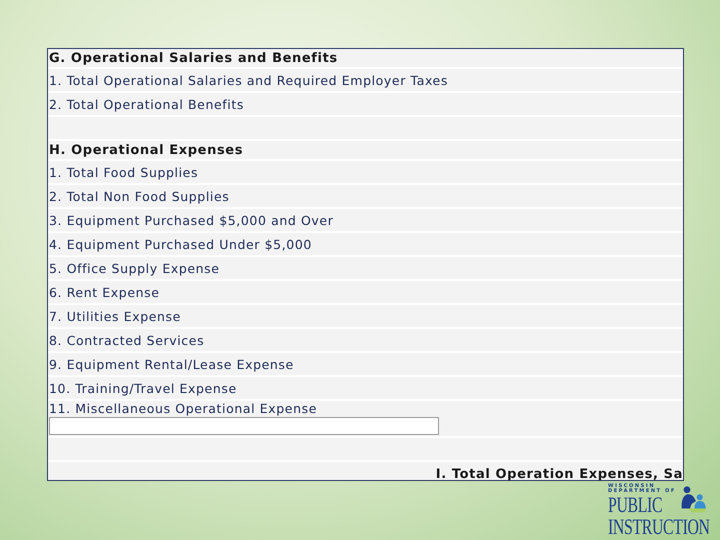 This screenshot has height=540, width=720. What do you see at coordinates (365, 408) in the screenshot?
I see `form-label: 11. Miscellaneous Operational Expense` at bounding box center [365, 408].